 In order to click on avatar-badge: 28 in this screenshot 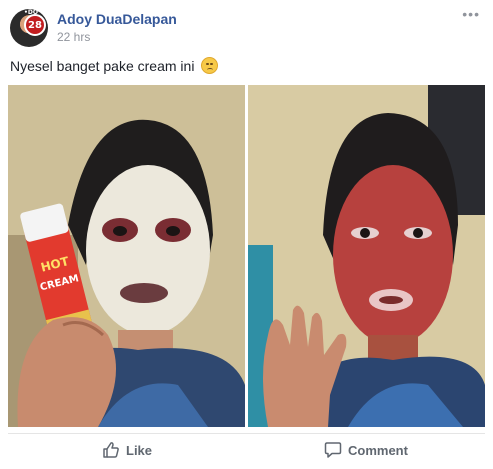, I will do `click(35, 25)`.